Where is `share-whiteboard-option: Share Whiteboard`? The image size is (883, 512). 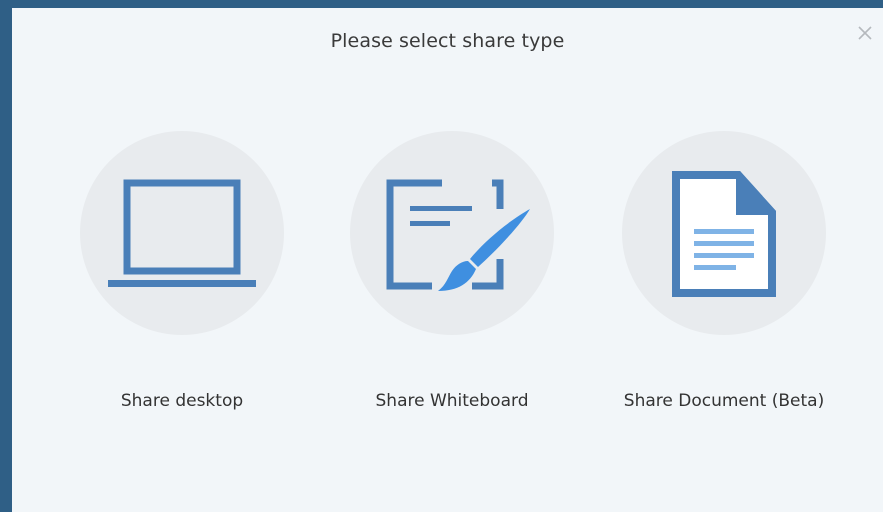 share-whiteboard-option: Share Whiteboard is located at coordinates (452, 271).